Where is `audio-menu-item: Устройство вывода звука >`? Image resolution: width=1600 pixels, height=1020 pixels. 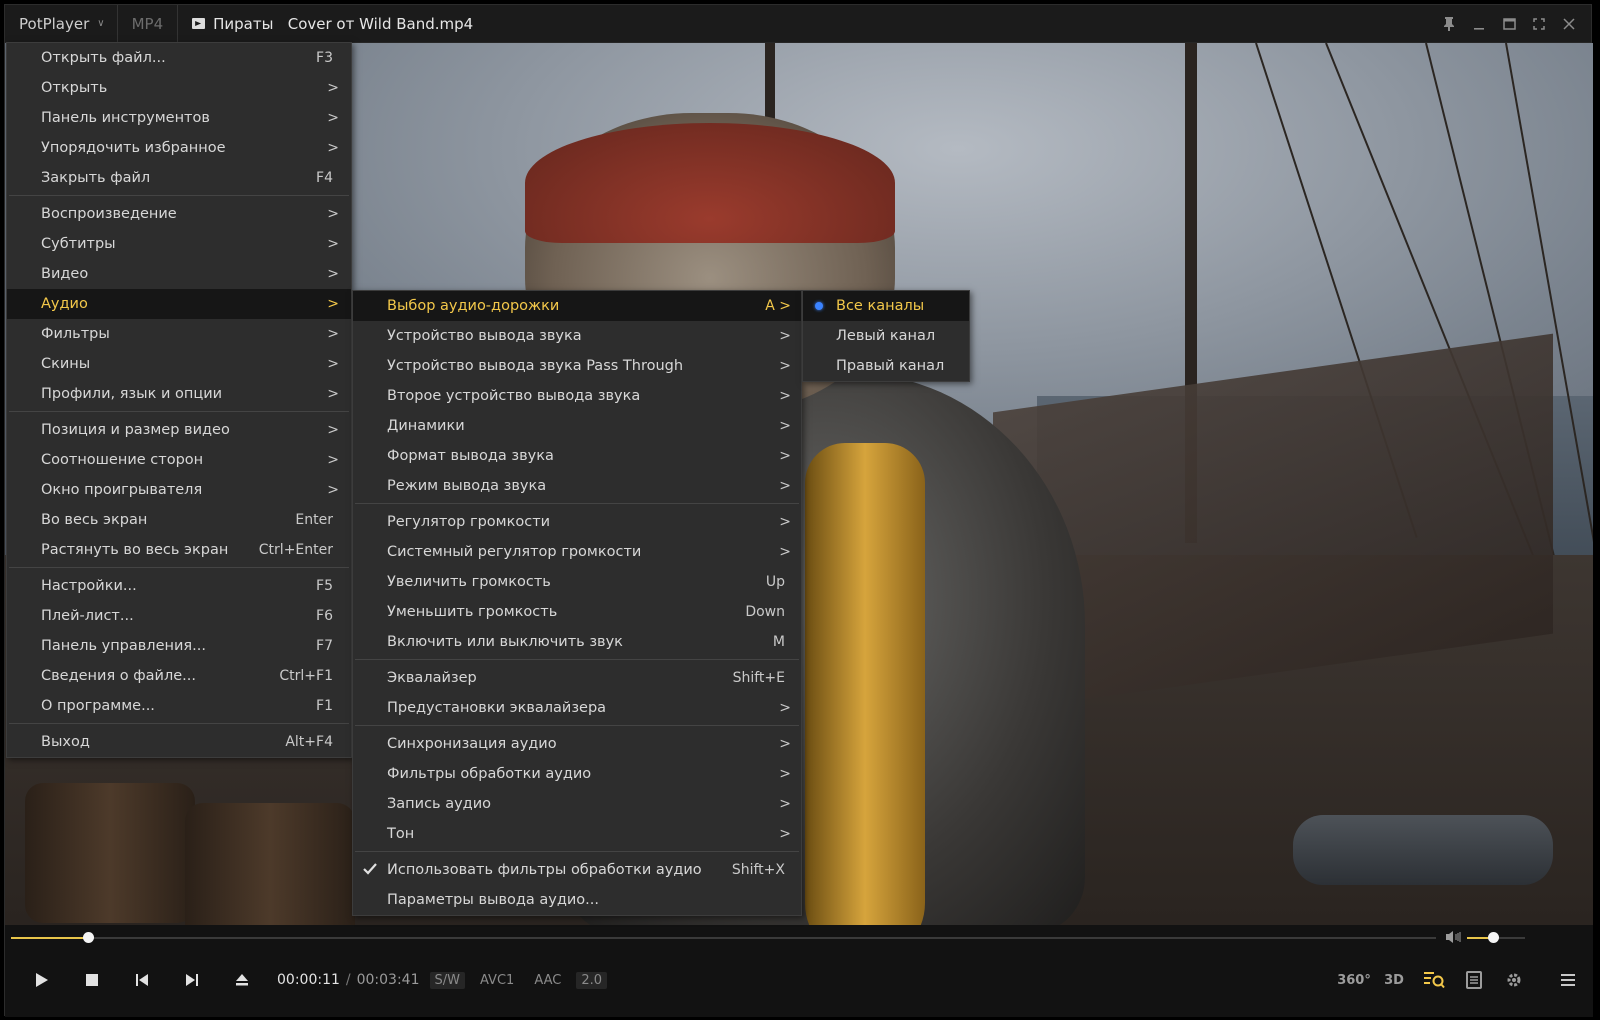
audio-menu-item: Устройство вывода звука > is located at coordinates (577, 336).